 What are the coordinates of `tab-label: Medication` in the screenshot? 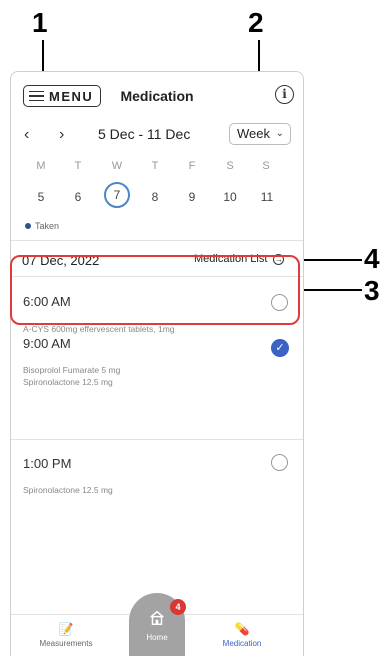 It's located at (242, 643).